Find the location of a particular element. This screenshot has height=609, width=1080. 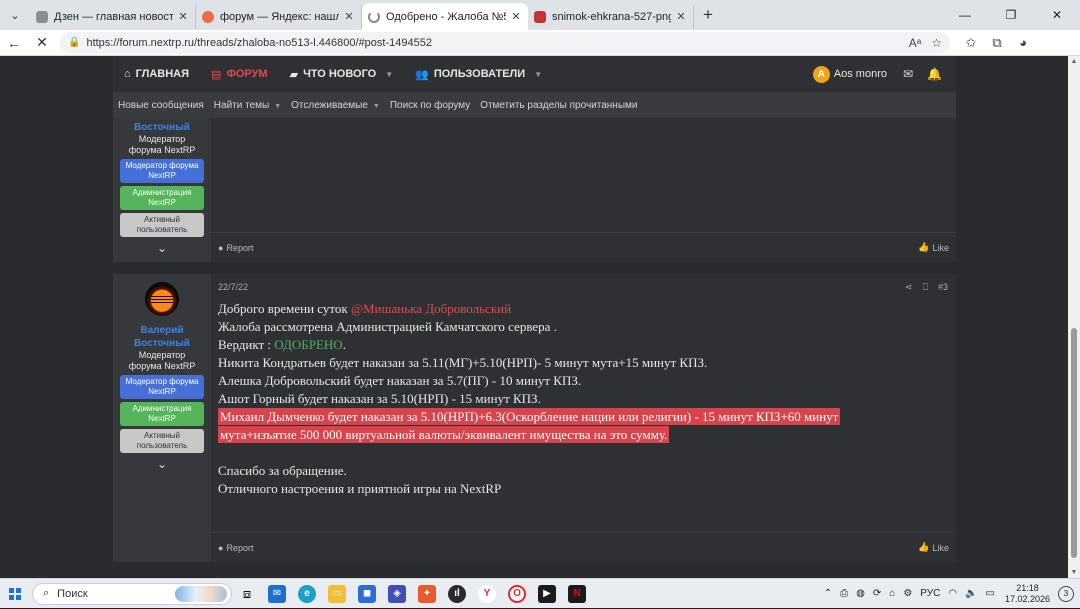

tray-app-icon: ⎙ is located at coordinates (844, 593).